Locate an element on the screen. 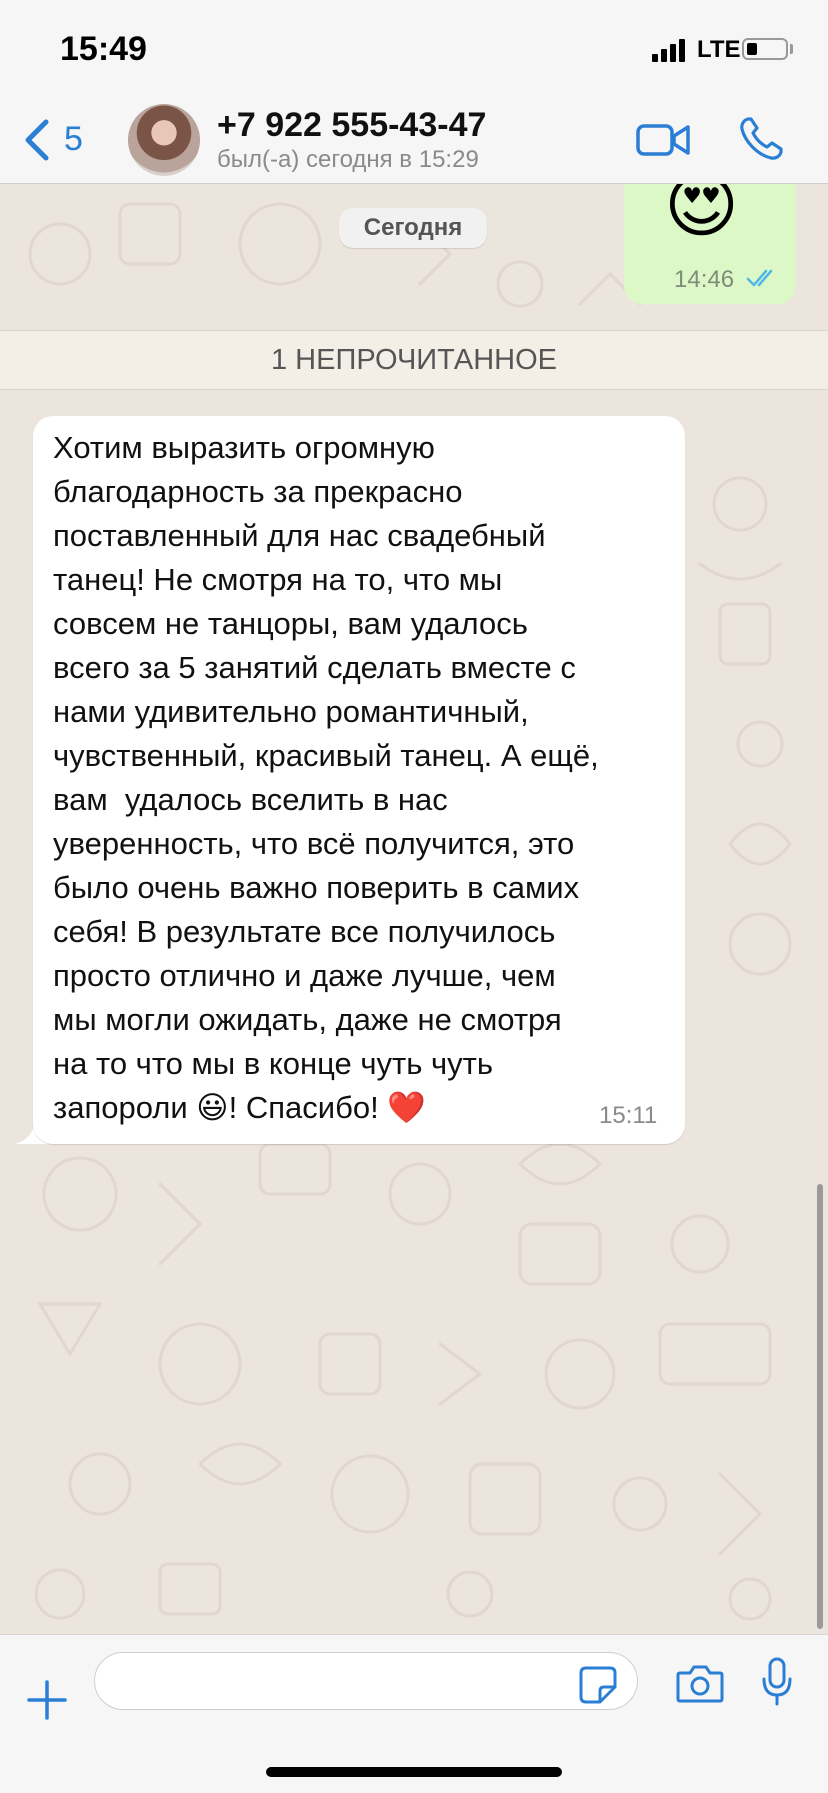 The width and height of the screenshot is (828, 1793). home-indicator is located at coordinates (414, 1772).